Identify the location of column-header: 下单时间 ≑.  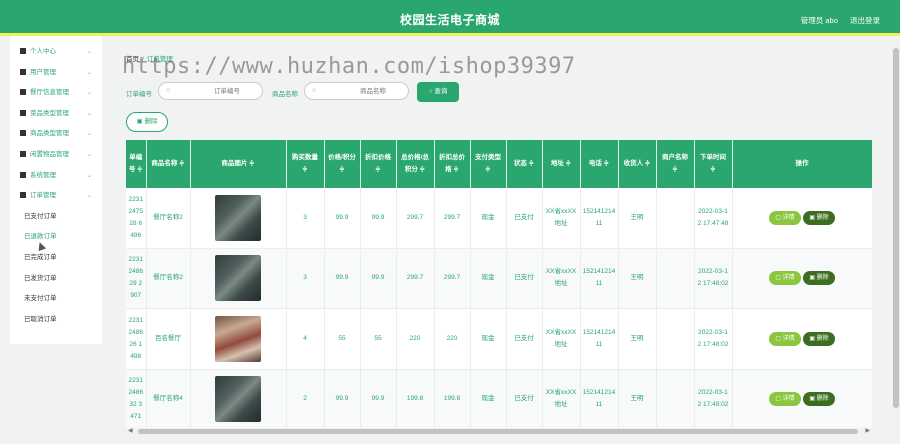
(713, 164).